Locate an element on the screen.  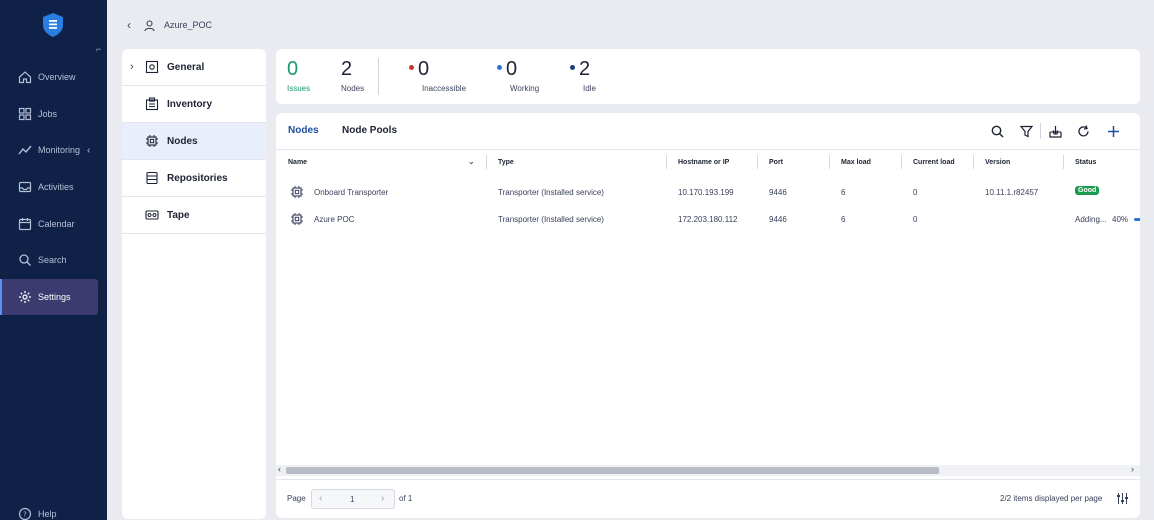
tab-bar: Nodes Node Pools is located at coordinates (708, 131).